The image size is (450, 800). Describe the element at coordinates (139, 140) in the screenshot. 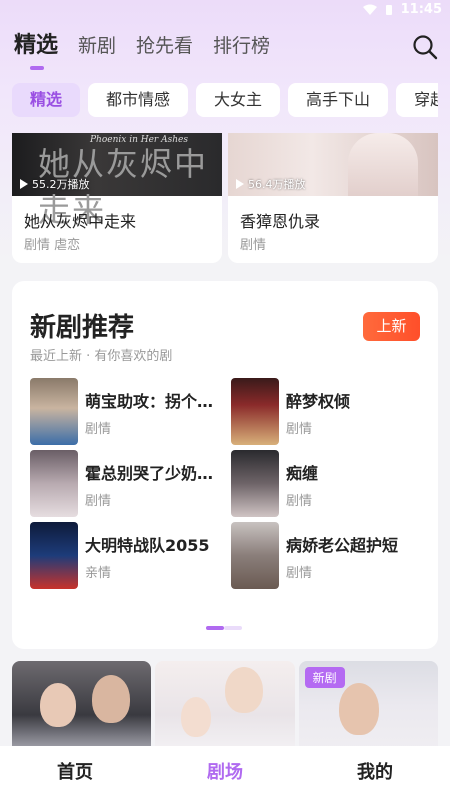

I see `poster-english-title: Phoenix in Her Ashes` at that location.